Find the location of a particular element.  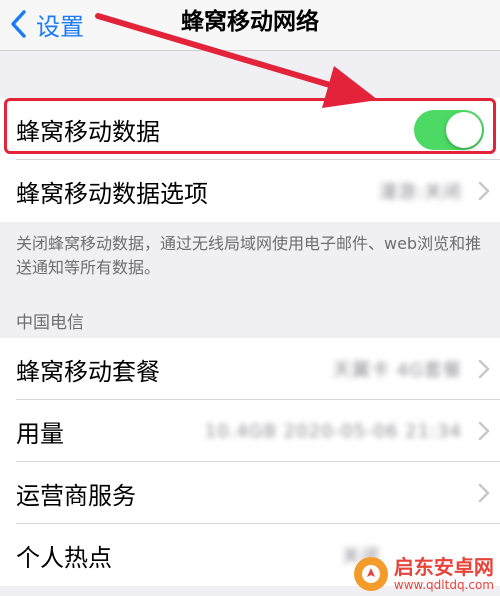

watermark-logo-icon is located at coordinates (370, 574).